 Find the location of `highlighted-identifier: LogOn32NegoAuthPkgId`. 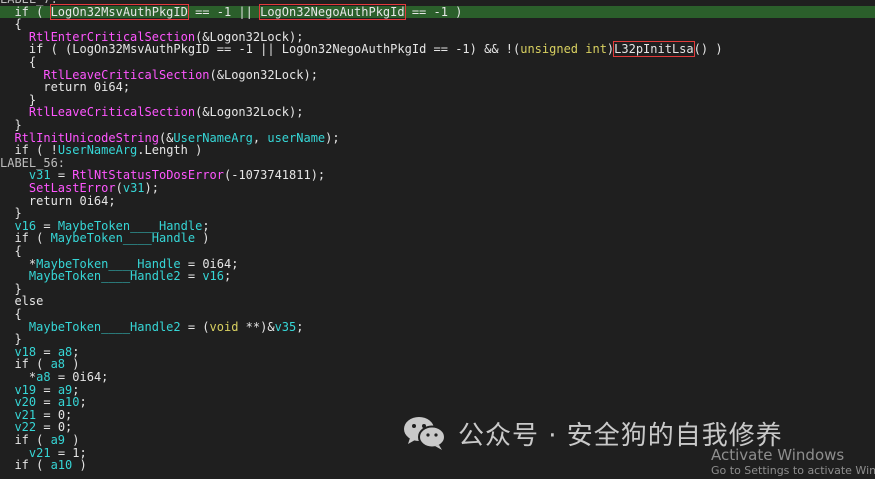

highlighted-identifier: LogOn32NegoAuthPkgId is located at coordinates (332, 11).